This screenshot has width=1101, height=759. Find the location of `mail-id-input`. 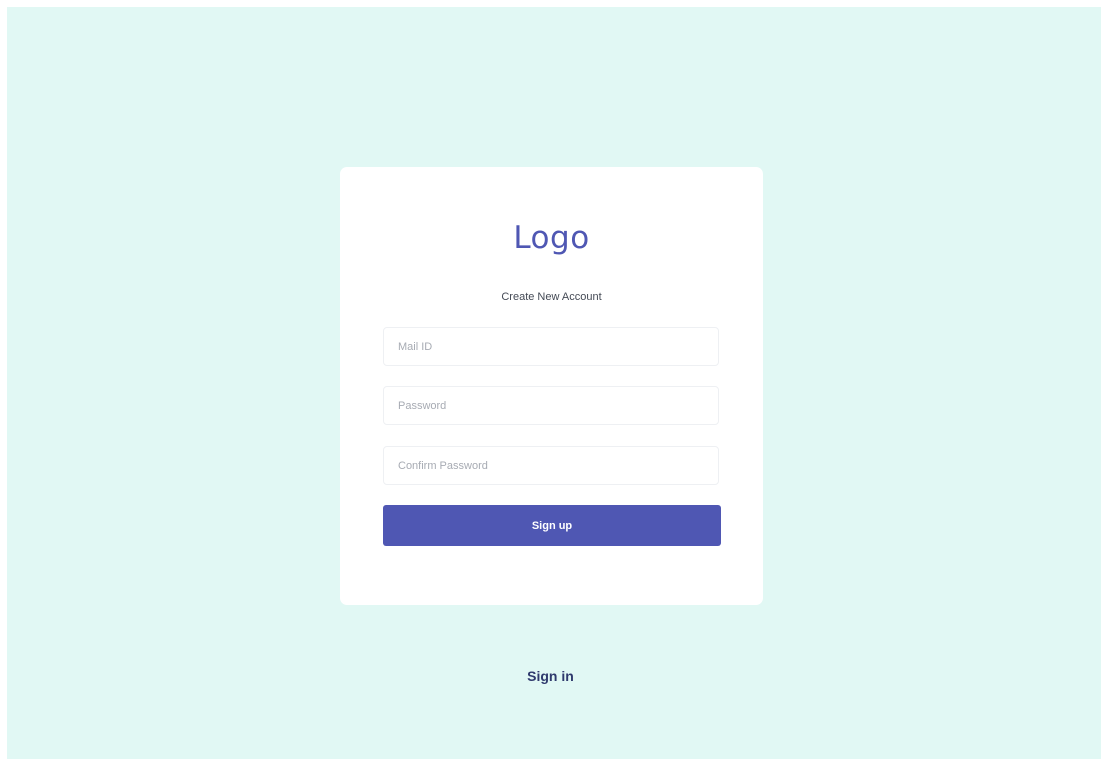

mail-id-input is located at coordinates (551, 346).